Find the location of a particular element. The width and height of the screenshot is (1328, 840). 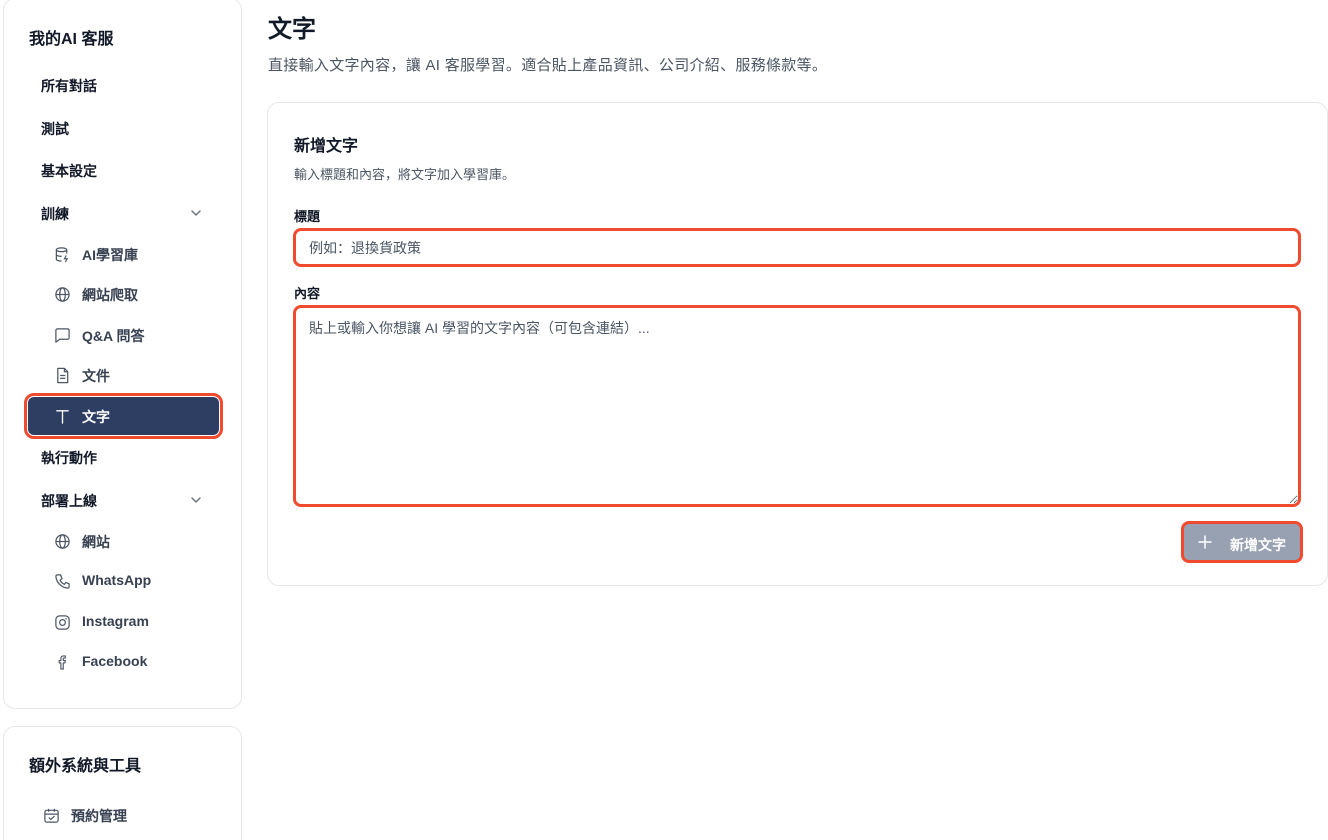

sidebar-item-website: 網站 is located at coordinates (123, 541).